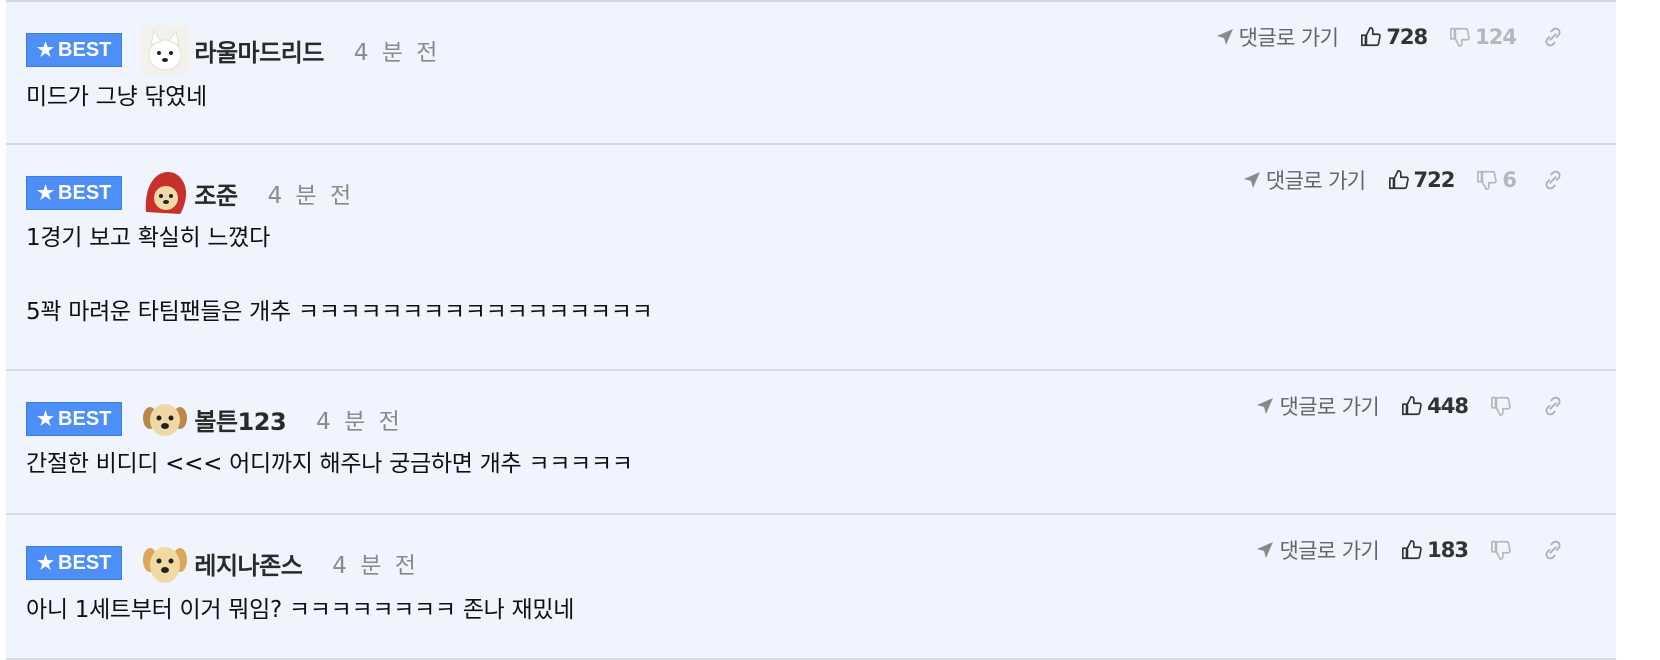  I want to click on golden-puppy-avatar-icon, so click(165, 563).